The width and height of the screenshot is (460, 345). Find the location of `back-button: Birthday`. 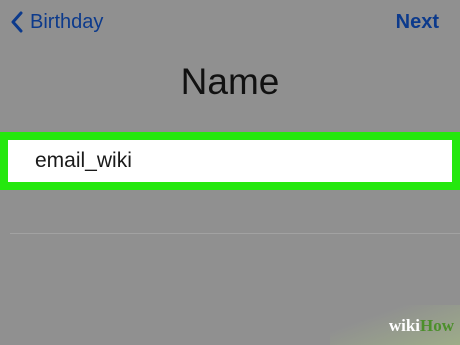

back-button: Birthday is located at coordinates (56, 22).